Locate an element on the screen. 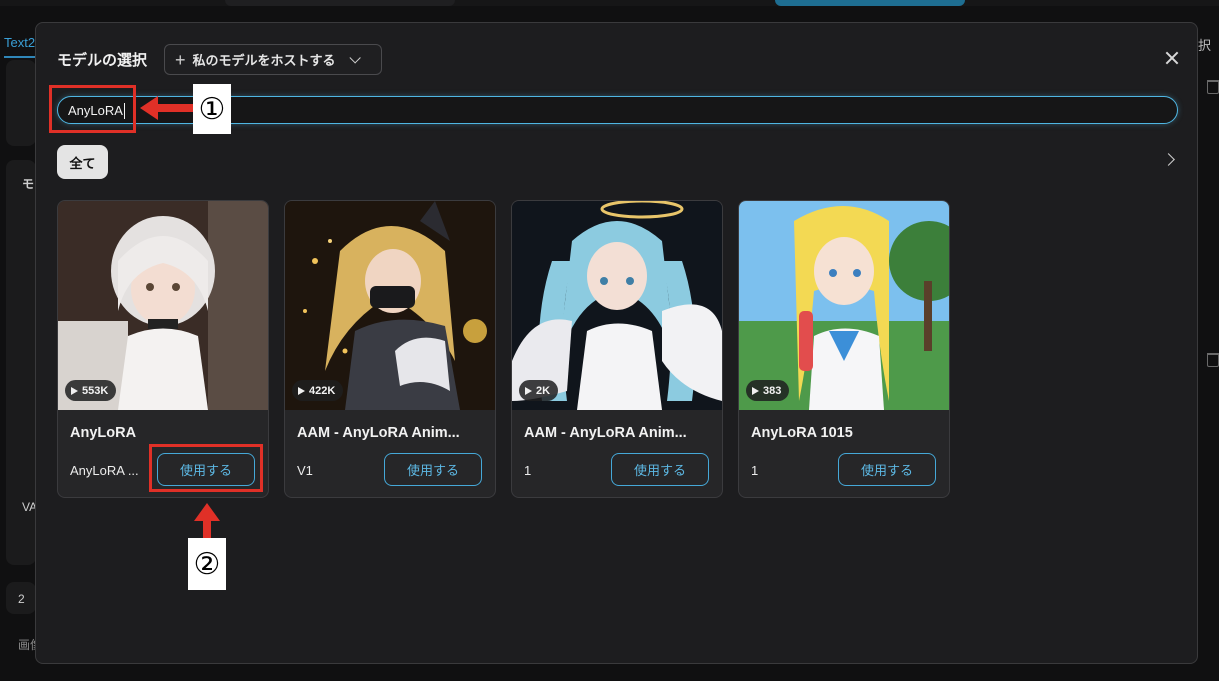 The image size is (1219, 681). model-card: 383 AnyLoRA 1015 1 使用する is located at coordinates (844, 349).